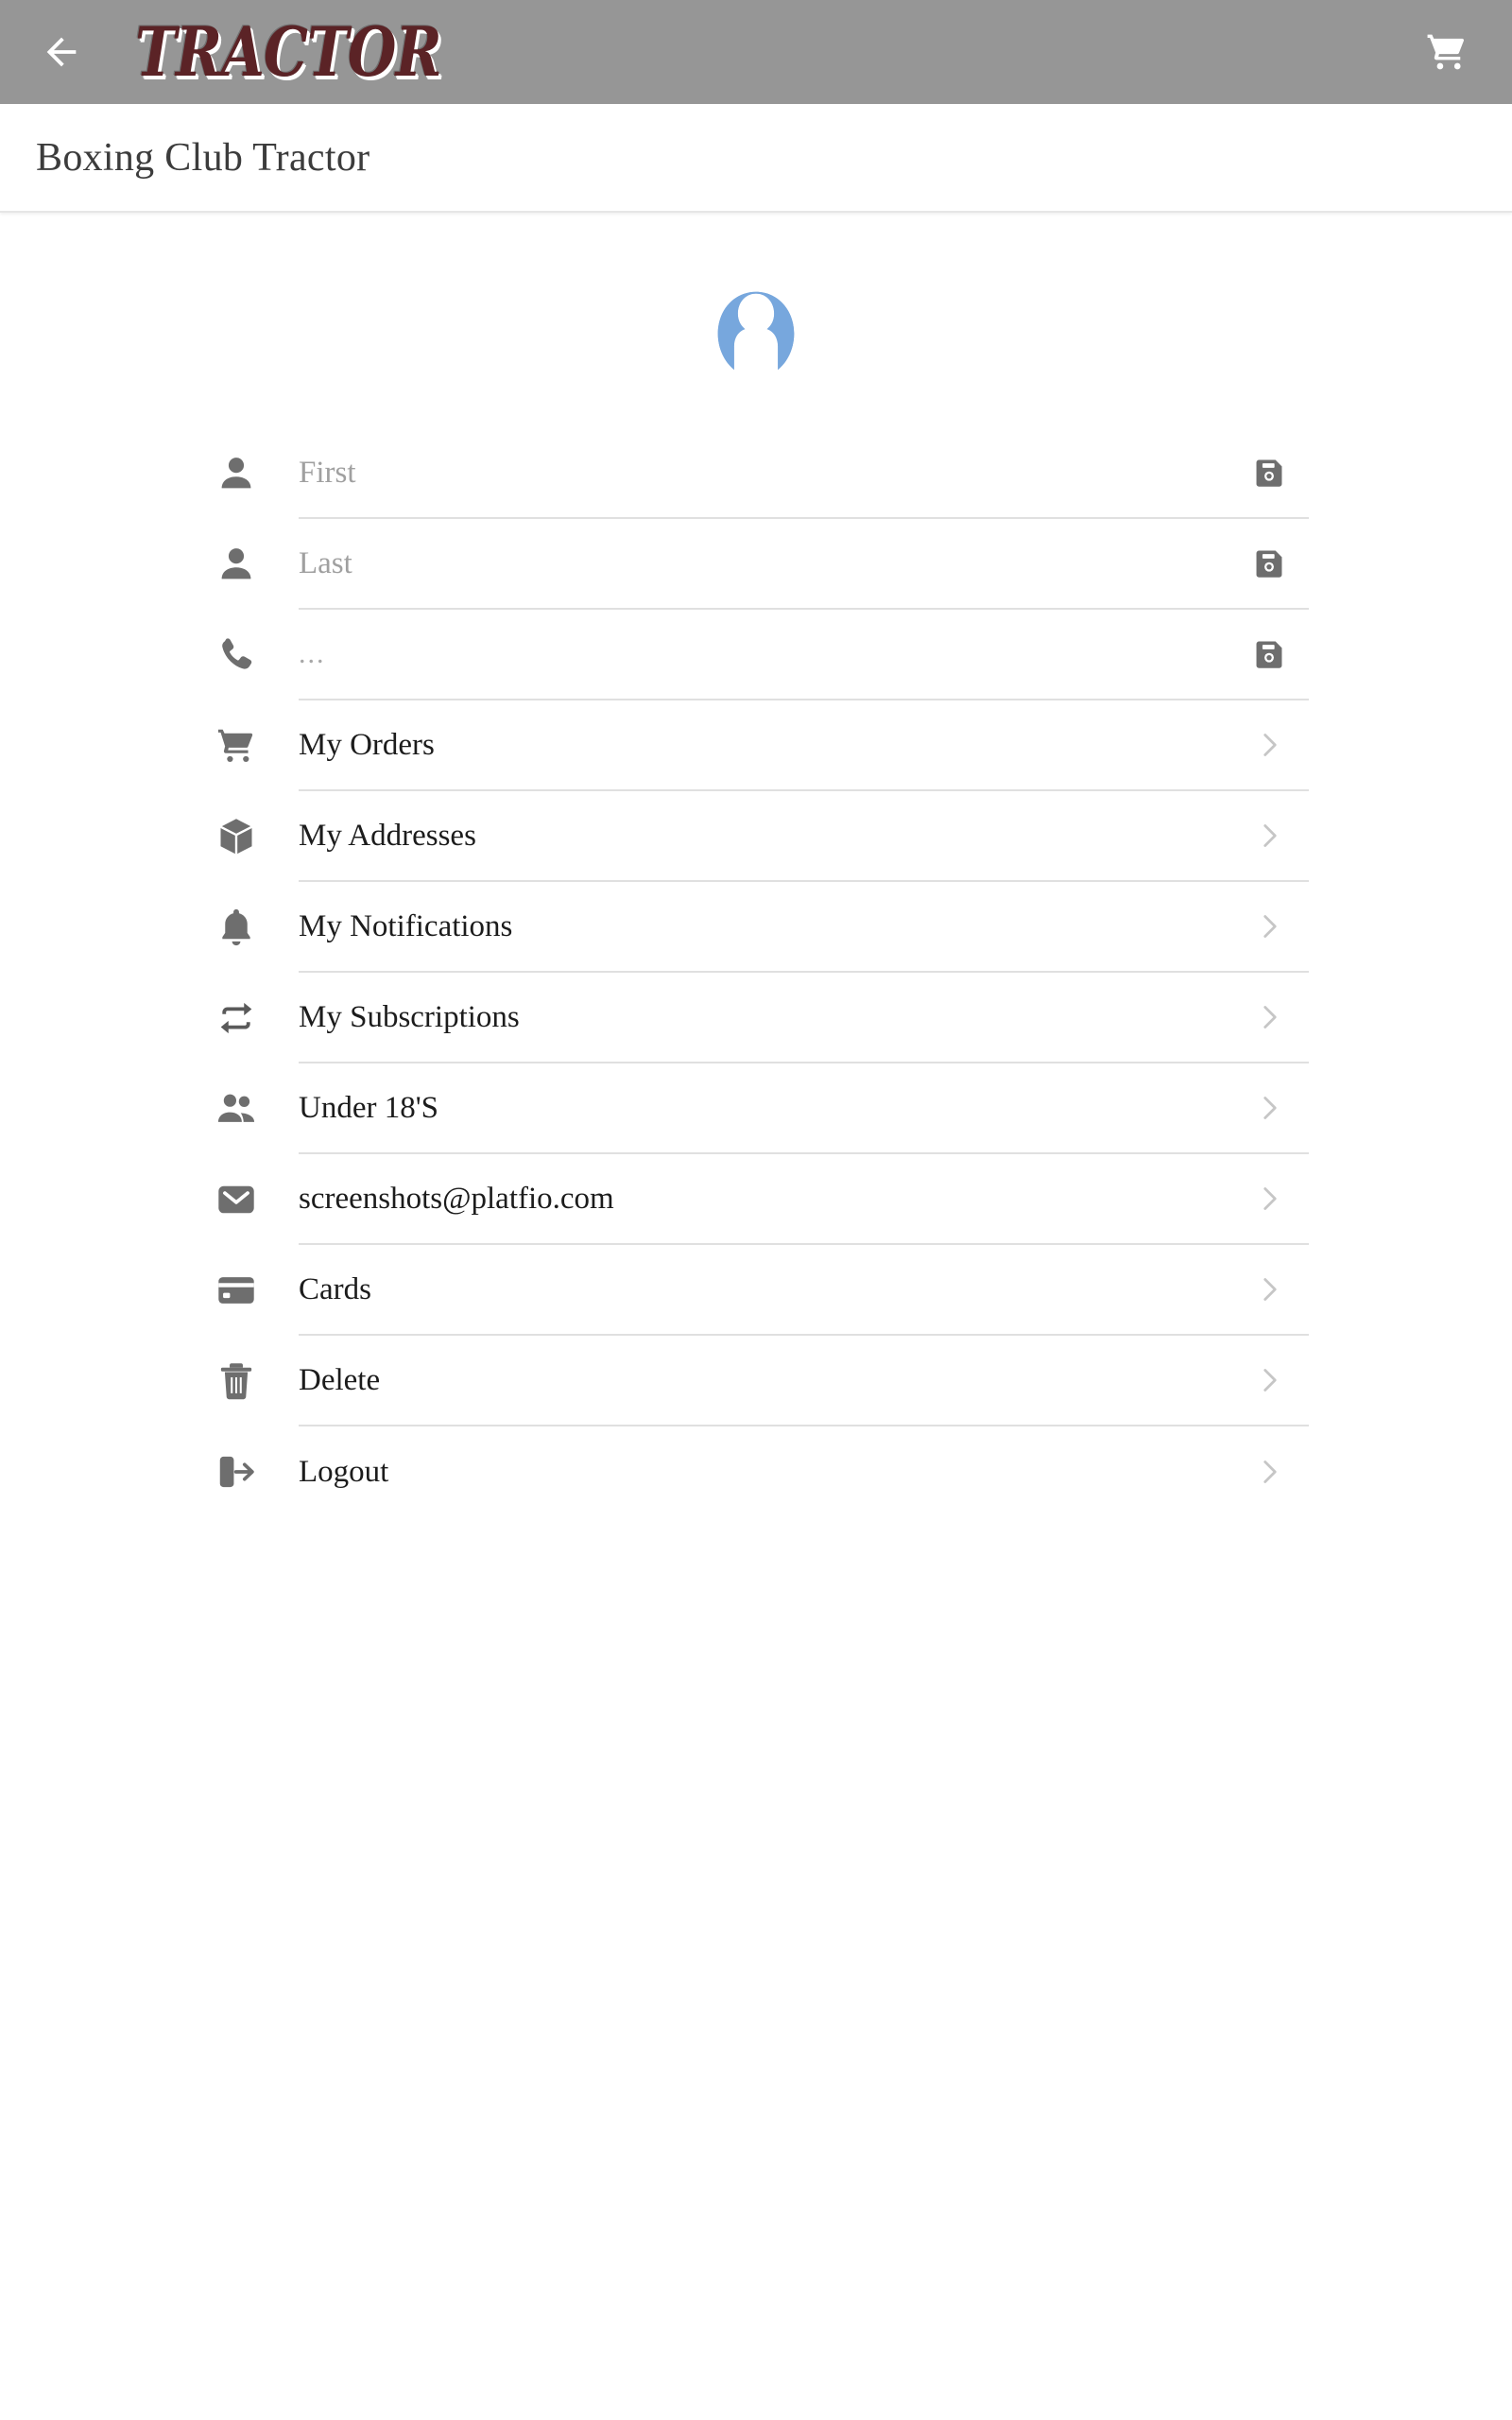 This screenshot has width=1512, height=2420. What do you see at coordinates (771, 473) in the screenshot?
I see `first-name-input: First` at bounding box center [771, 473].